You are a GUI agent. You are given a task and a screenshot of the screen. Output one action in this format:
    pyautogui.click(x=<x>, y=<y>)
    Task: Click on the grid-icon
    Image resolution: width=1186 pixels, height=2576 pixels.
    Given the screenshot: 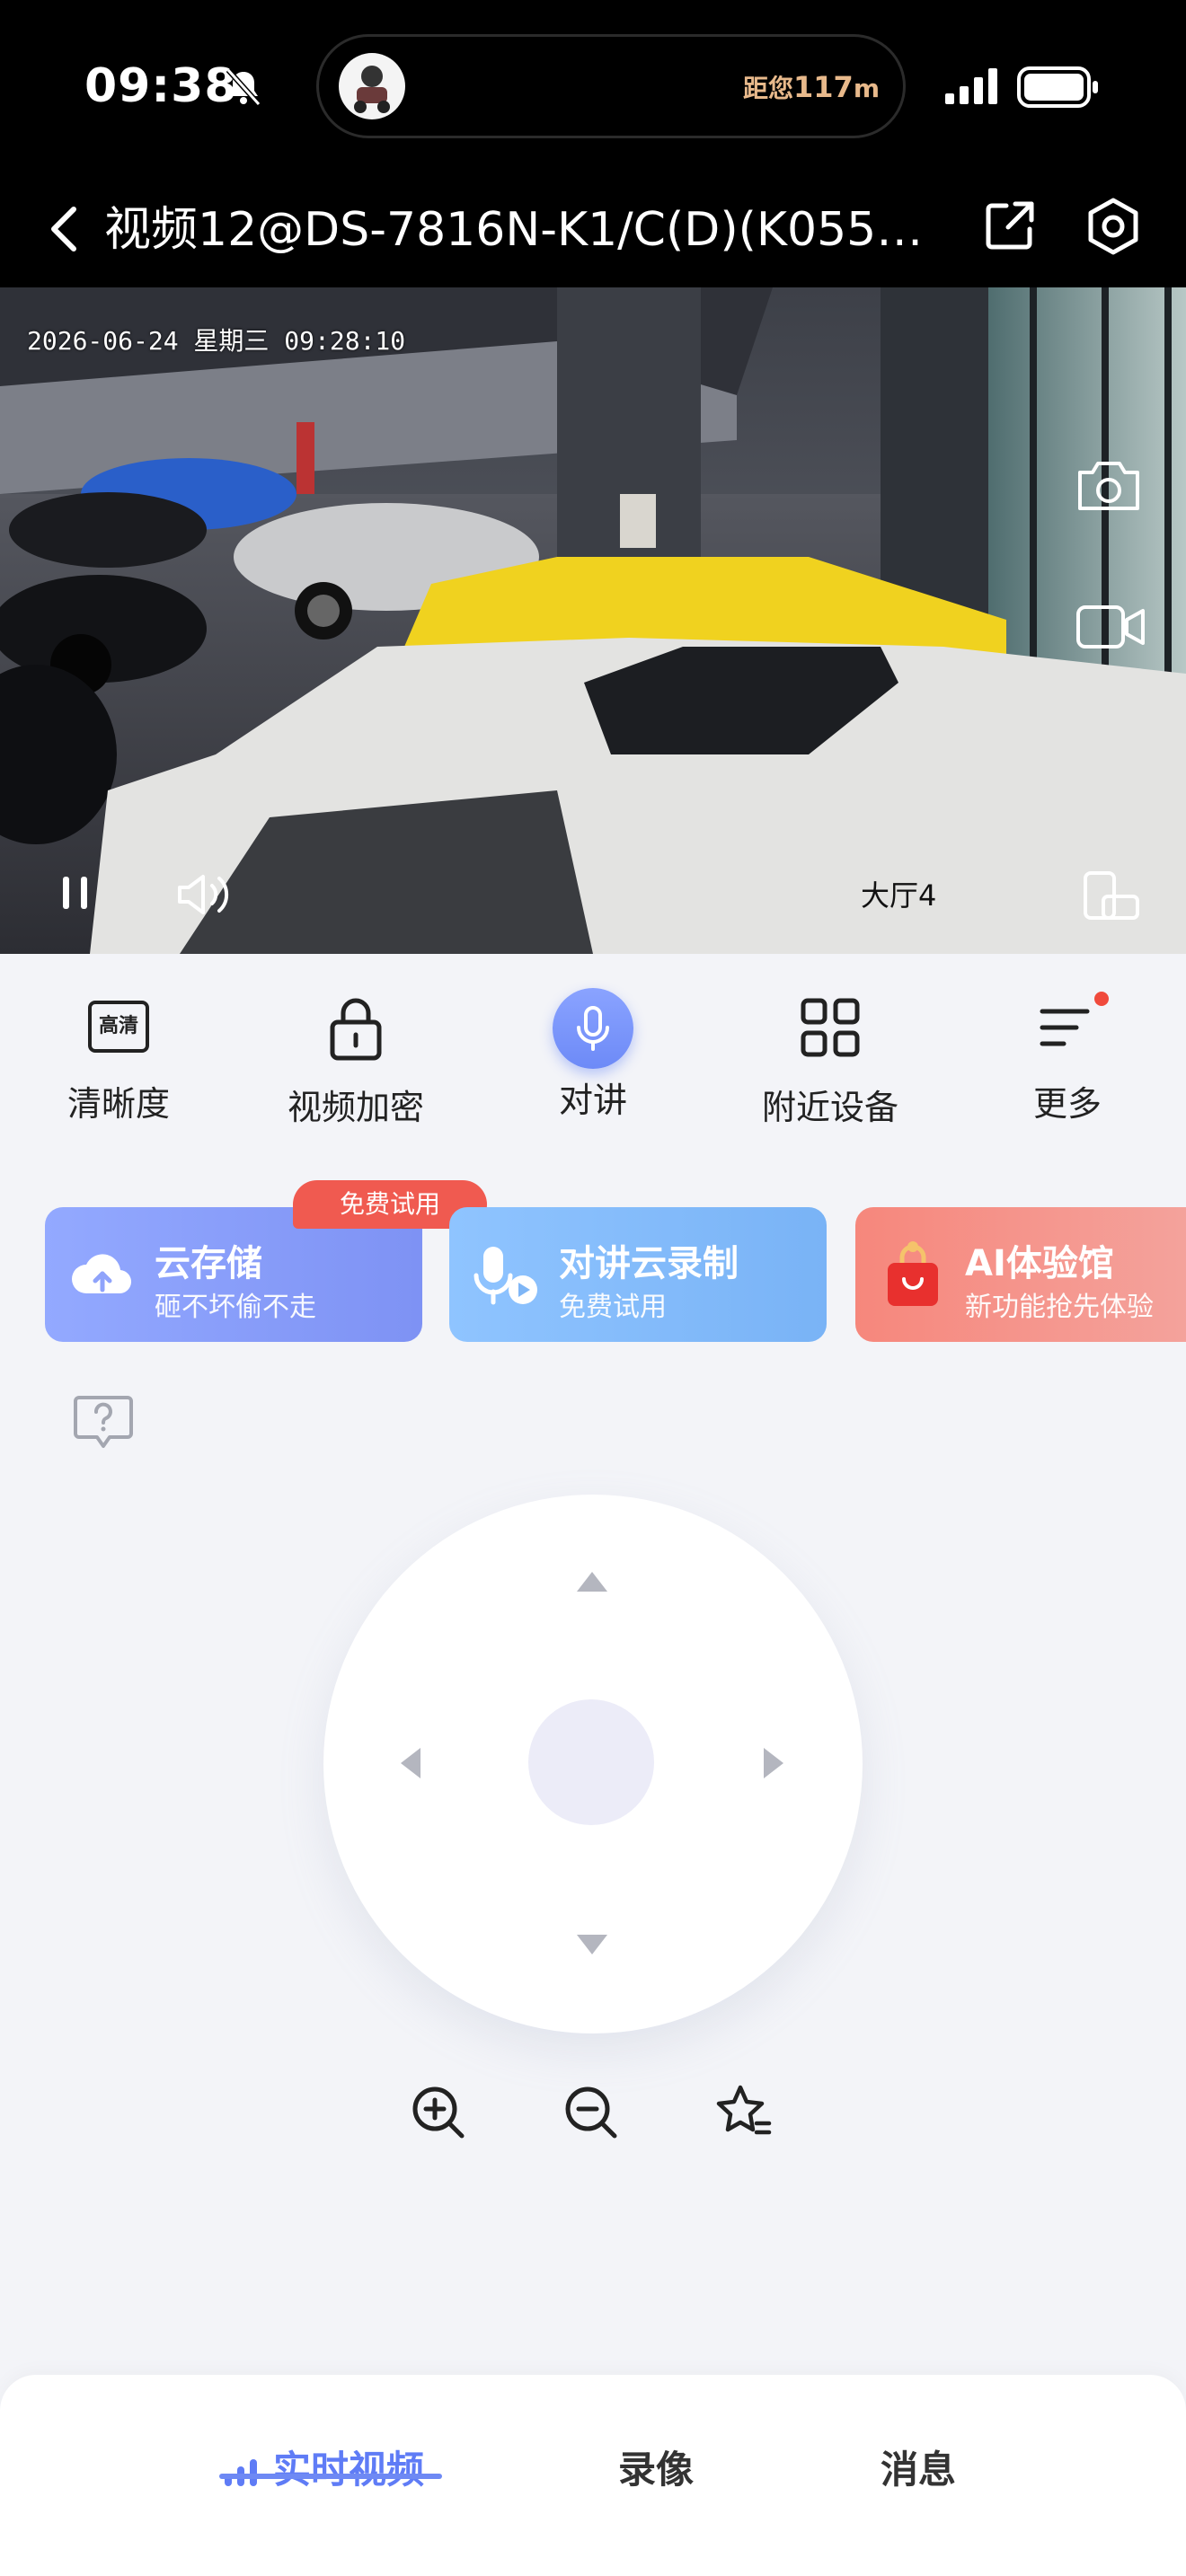 What is the action you would take?
    pyautogui.click(x=830, y=1027)
    